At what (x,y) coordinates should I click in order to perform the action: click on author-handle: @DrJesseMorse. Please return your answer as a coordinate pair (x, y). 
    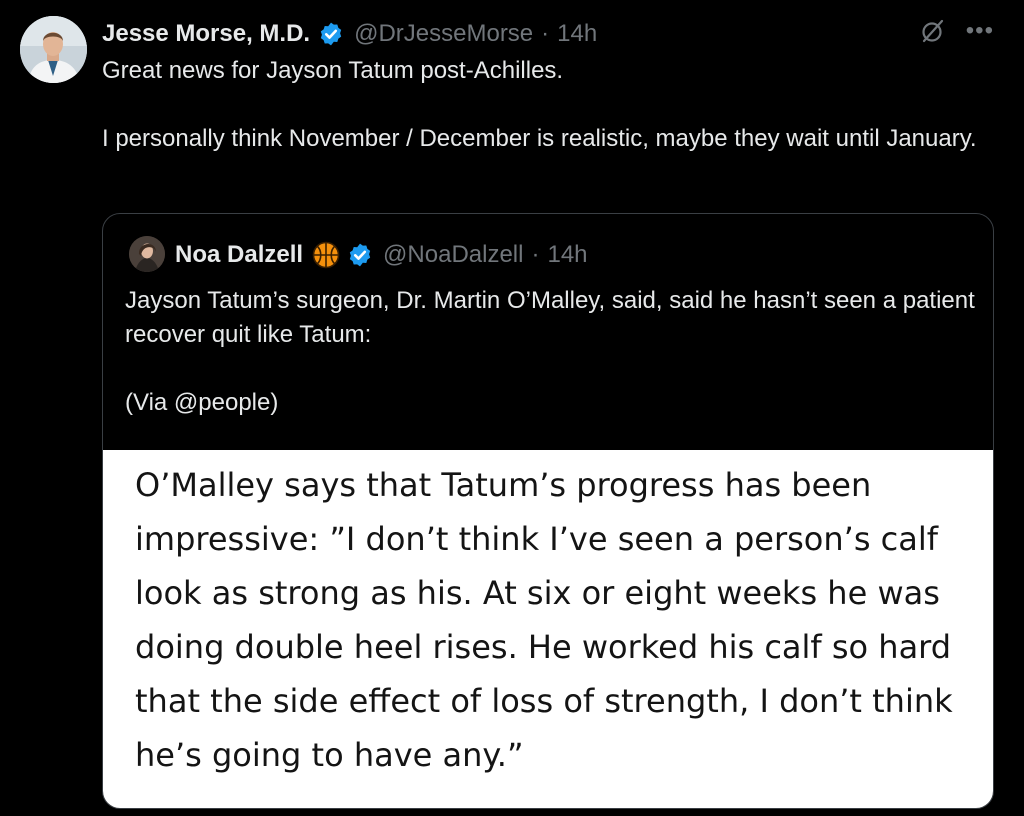
    Looking at the image, I should click on (443, 34).